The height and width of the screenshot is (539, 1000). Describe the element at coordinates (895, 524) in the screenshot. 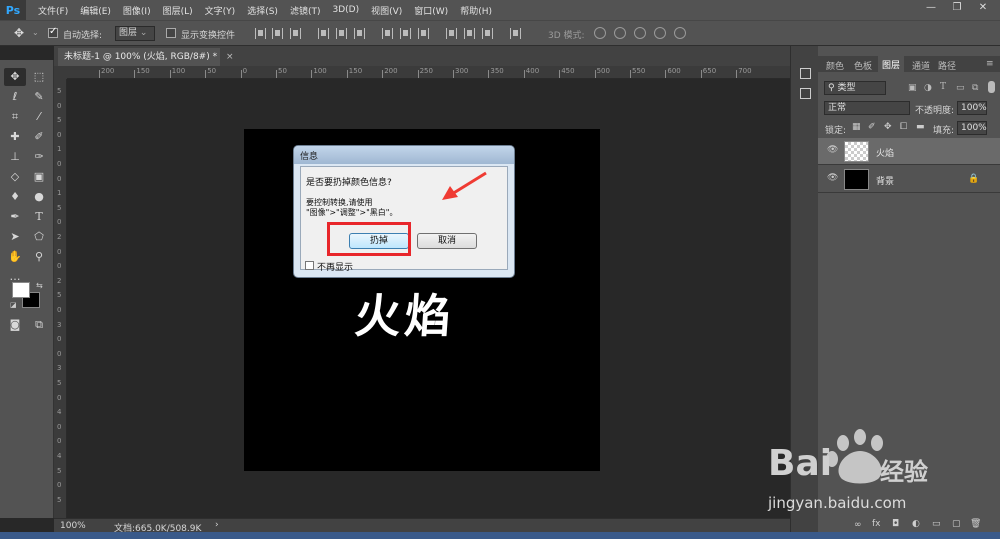

I see `add-mask-icon: ◘` at that location.